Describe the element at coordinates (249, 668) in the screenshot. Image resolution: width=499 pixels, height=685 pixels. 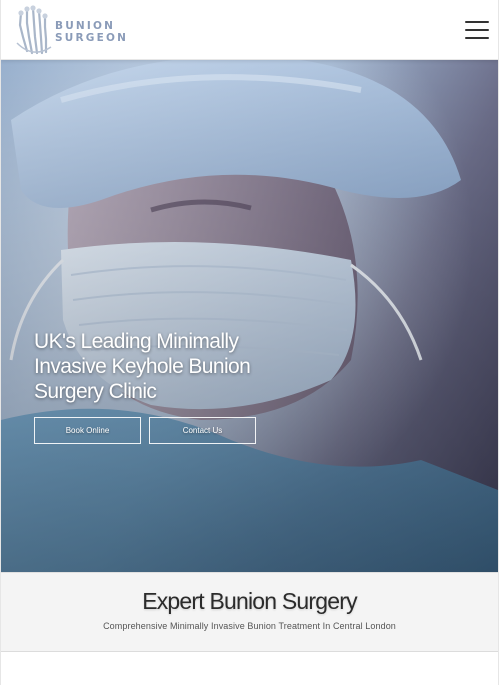
I see `content-area` at that location.